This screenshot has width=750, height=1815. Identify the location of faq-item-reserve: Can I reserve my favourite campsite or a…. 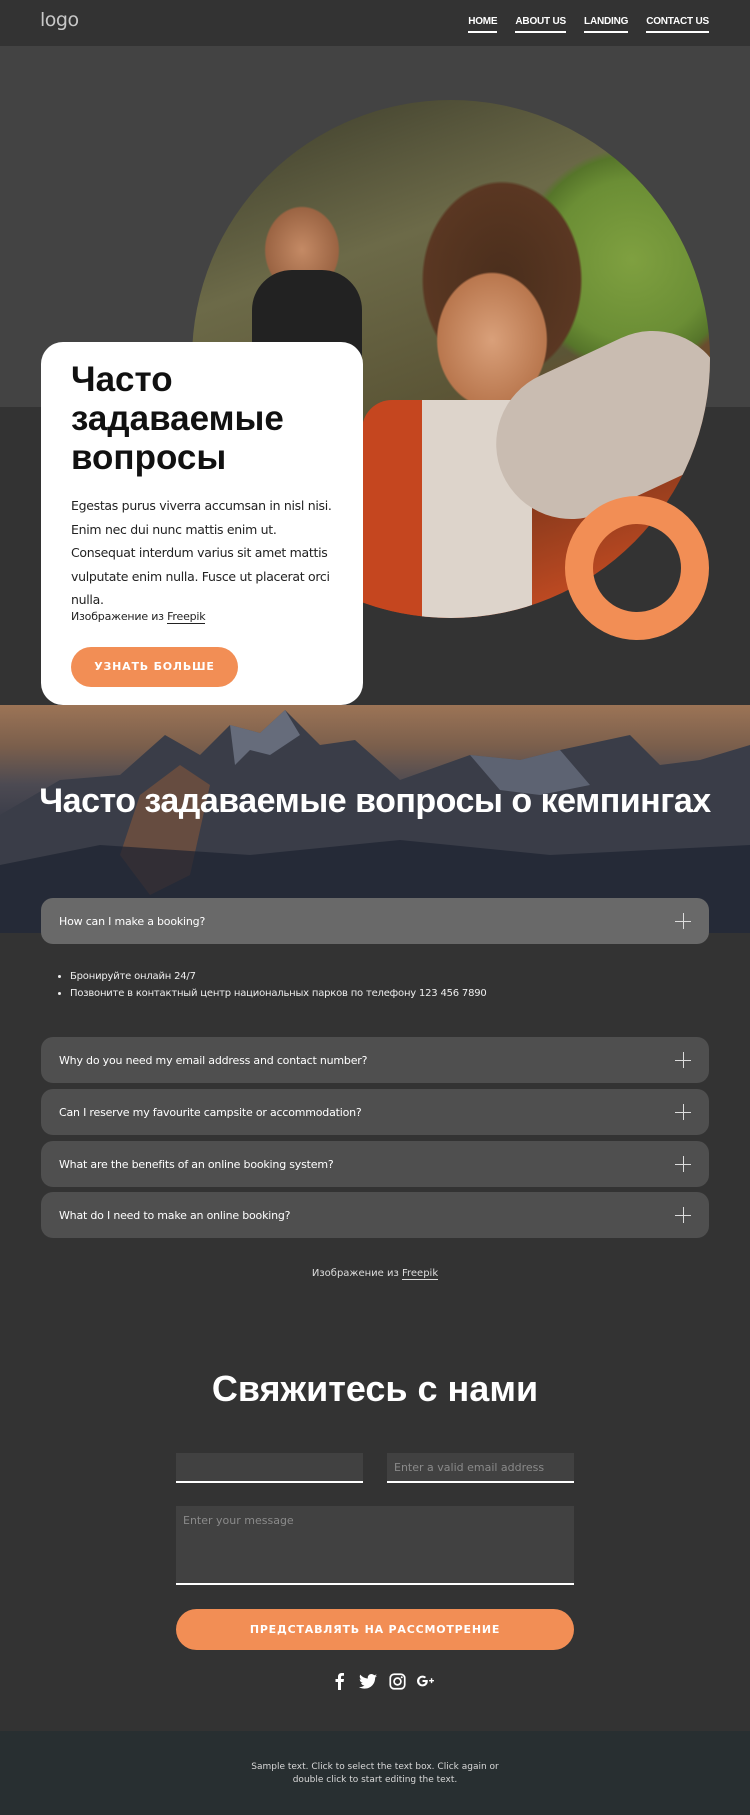
(375, 1112).